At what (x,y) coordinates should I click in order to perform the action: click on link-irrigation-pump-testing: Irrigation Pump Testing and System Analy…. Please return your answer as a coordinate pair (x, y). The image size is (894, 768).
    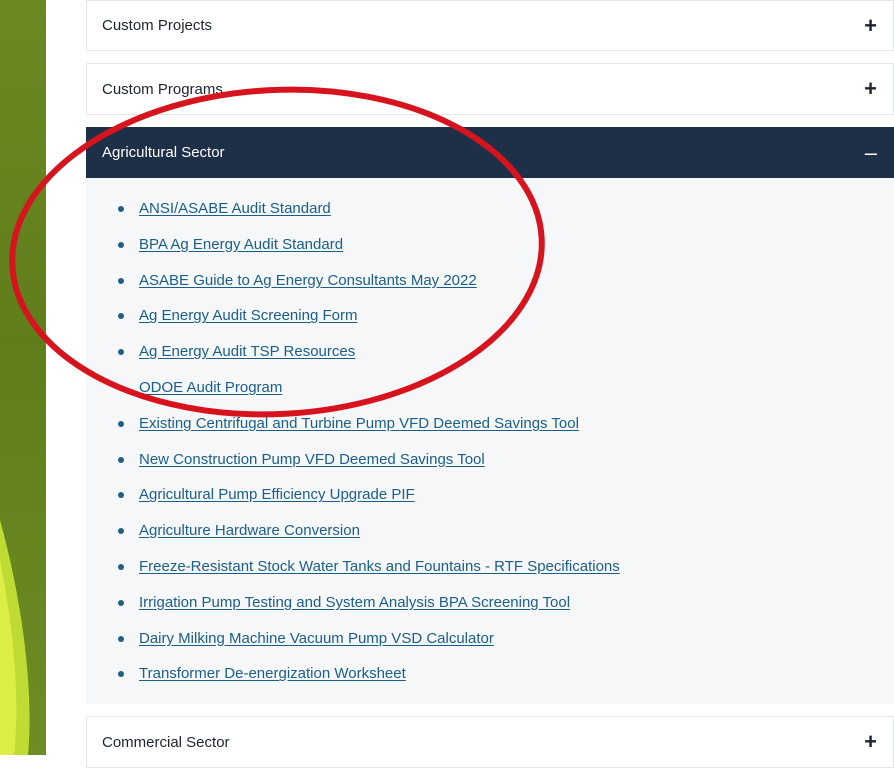
    Looking at the image, I should click on (354, 602).